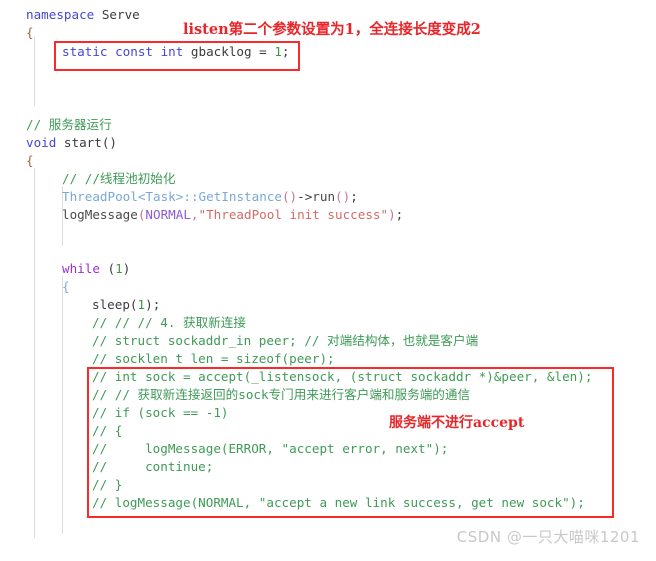  I want to click on code-line-18: // socklen t len = sizeof(peer);, so click(328, 359).